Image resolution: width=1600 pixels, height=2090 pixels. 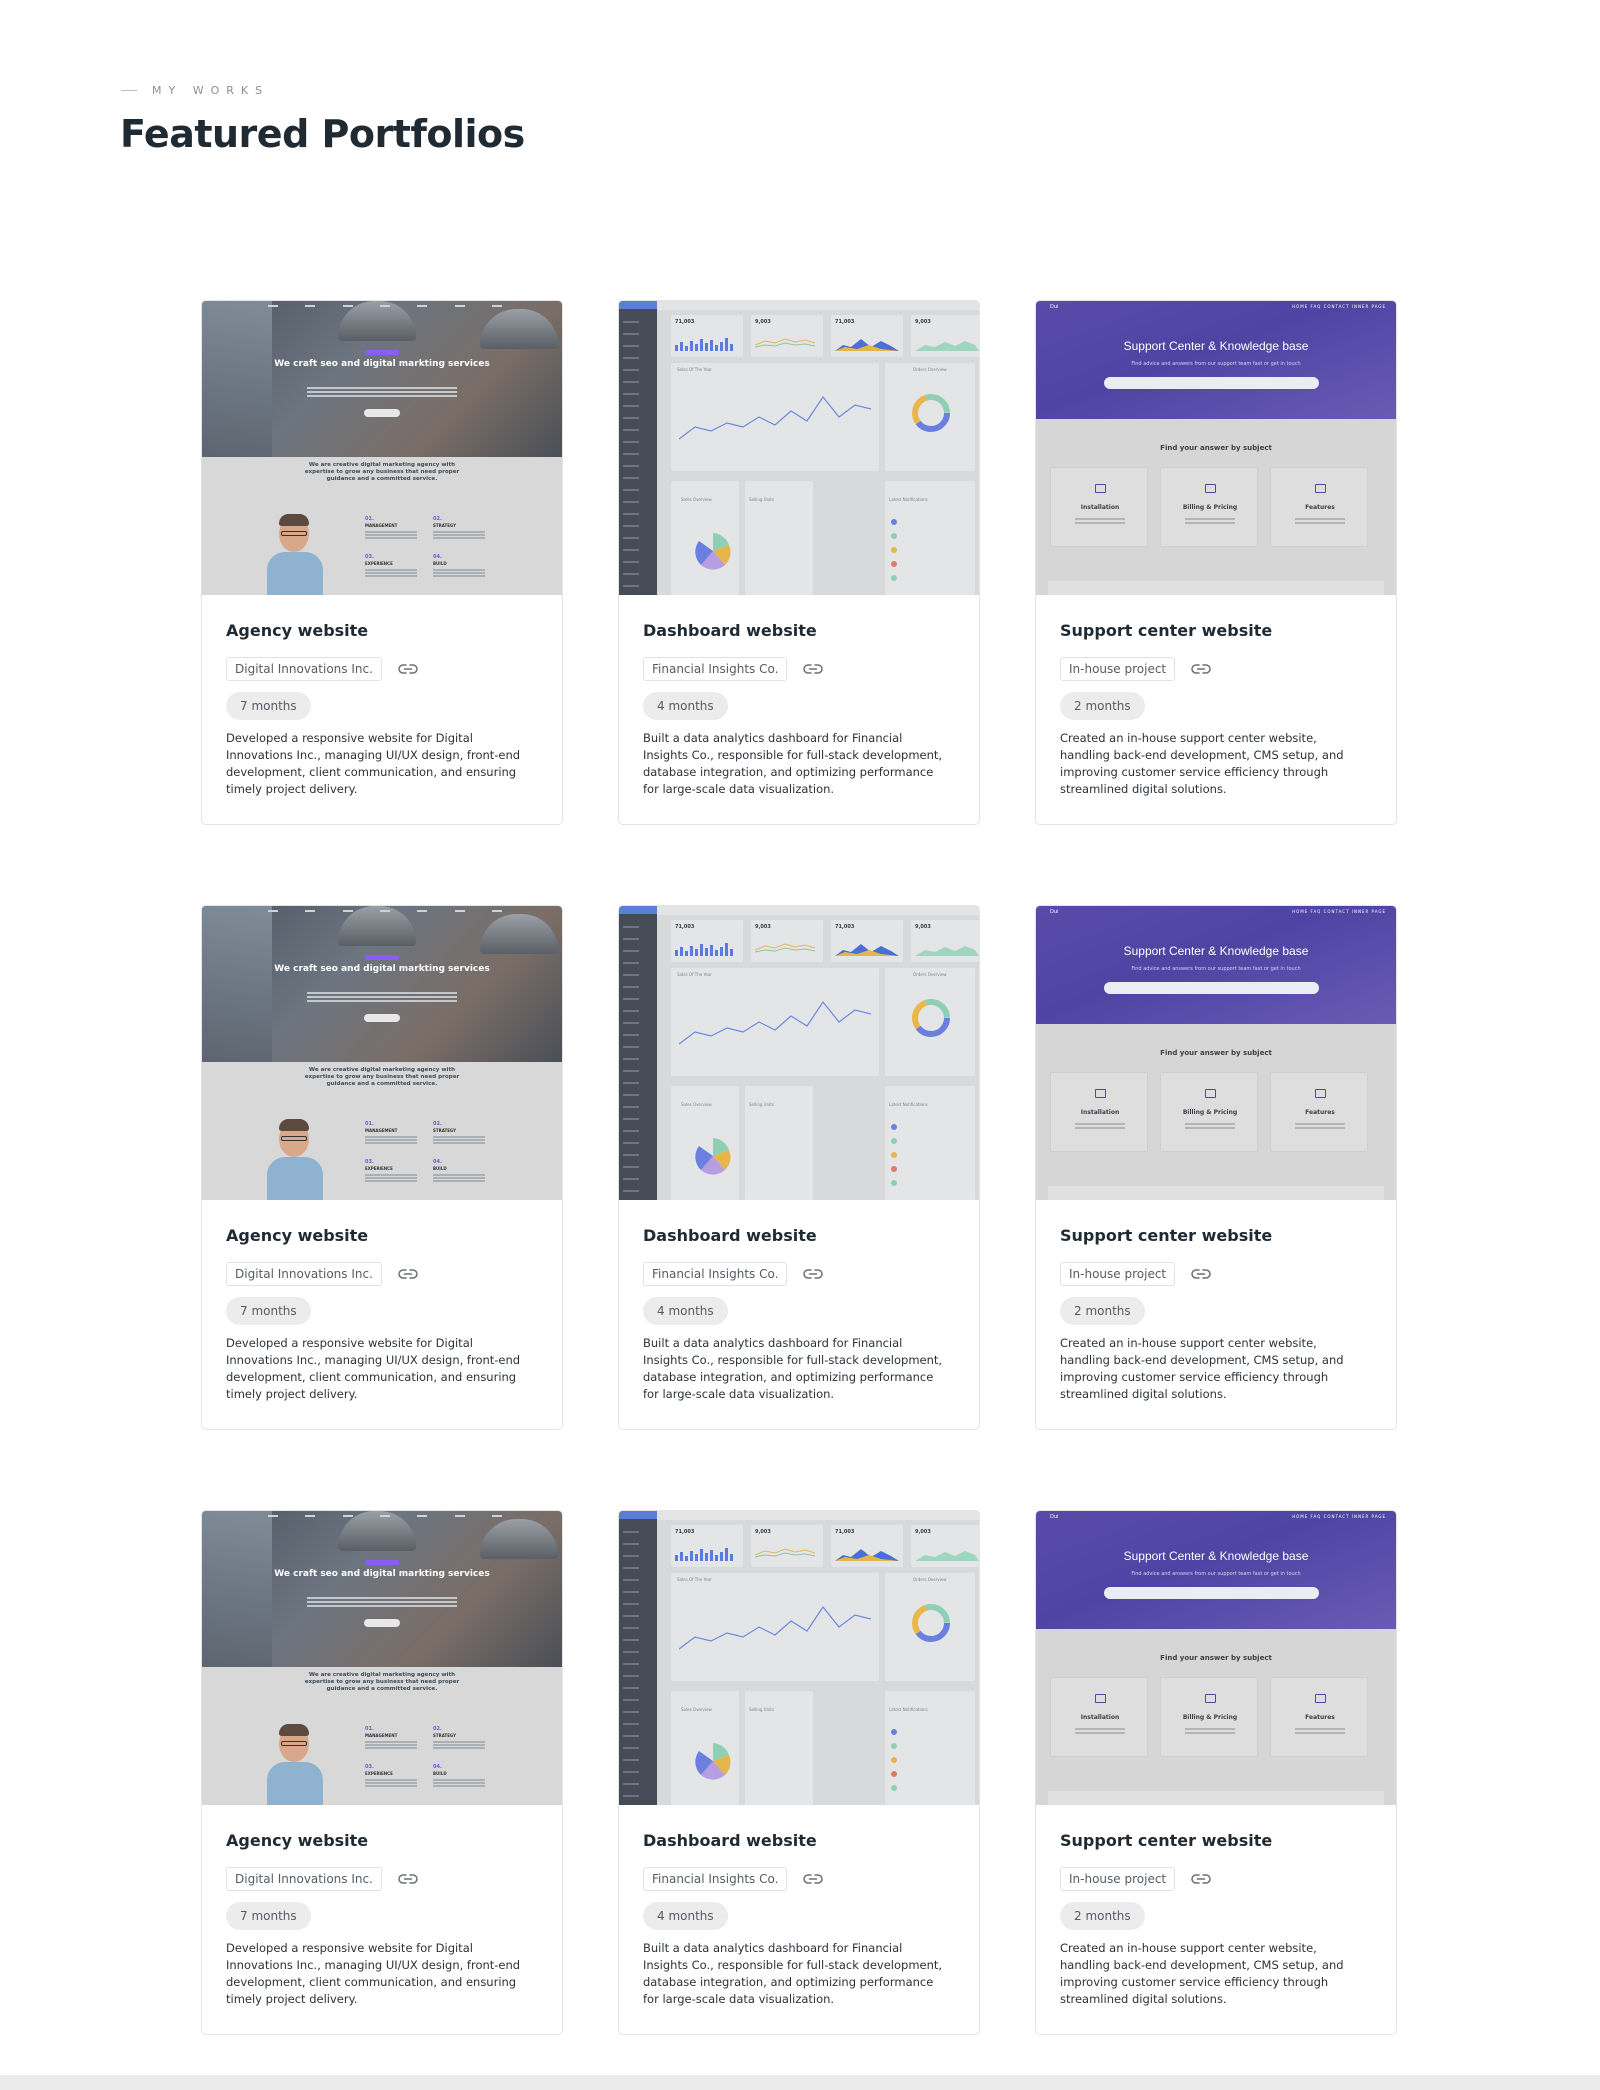 I want to click on subject-tile: Installation, so click(x=1099, y=507).